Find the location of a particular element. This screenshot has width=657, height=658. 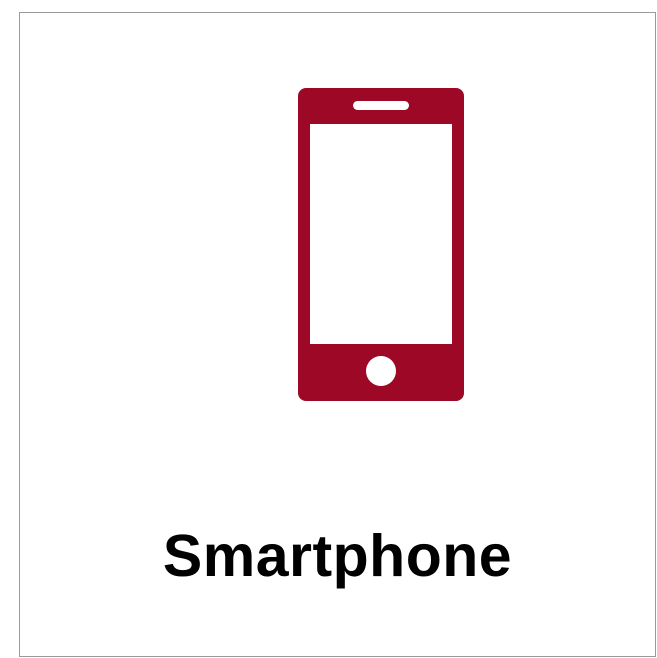

phone-speaker is located at coordinates (381, 105).